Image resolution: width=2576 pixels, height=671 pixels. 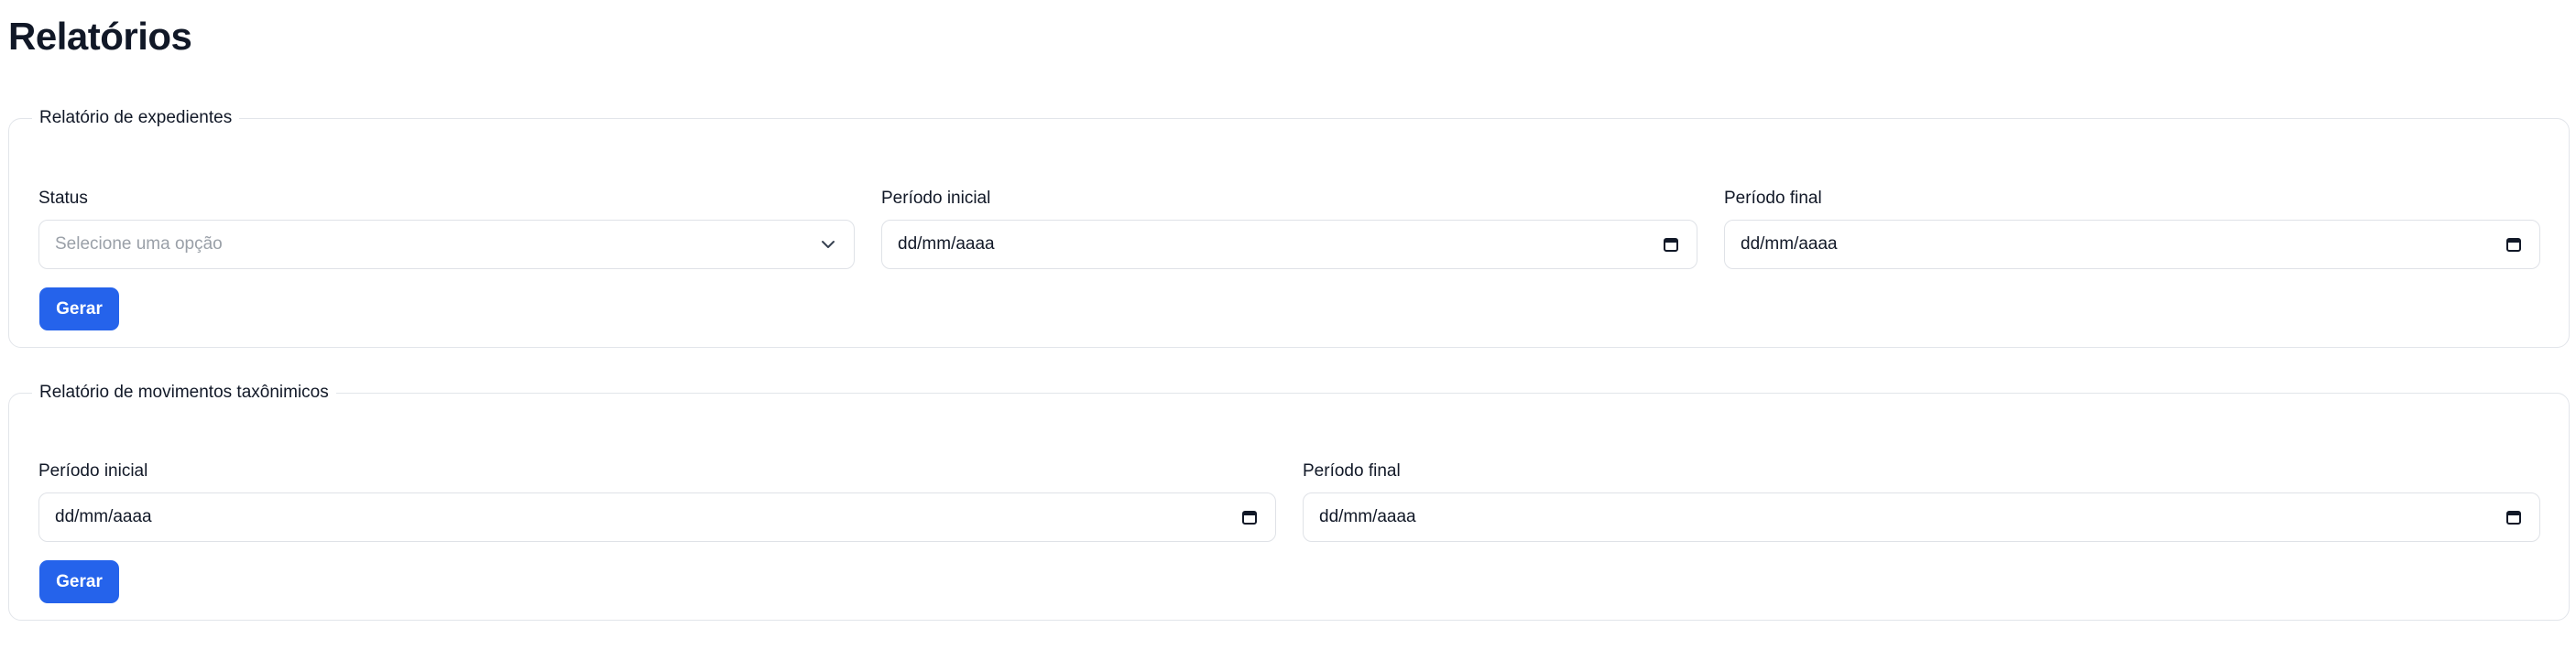 What do you see at coordinates (1790, 244) in the screenshot?
I see `expedientes-final-value: dd/mm/aaaa` at bounding box center [1790, 244].